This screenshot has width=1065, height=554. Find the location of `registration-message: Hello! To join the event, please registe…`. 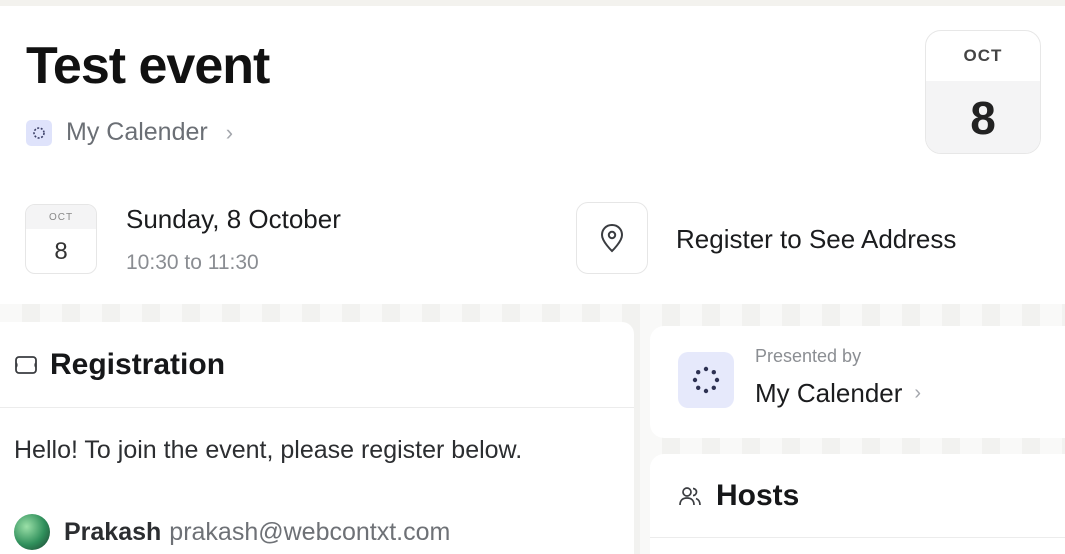

registration-message: Hello! To join the event, please registe… is located at coordinates (268, 450).